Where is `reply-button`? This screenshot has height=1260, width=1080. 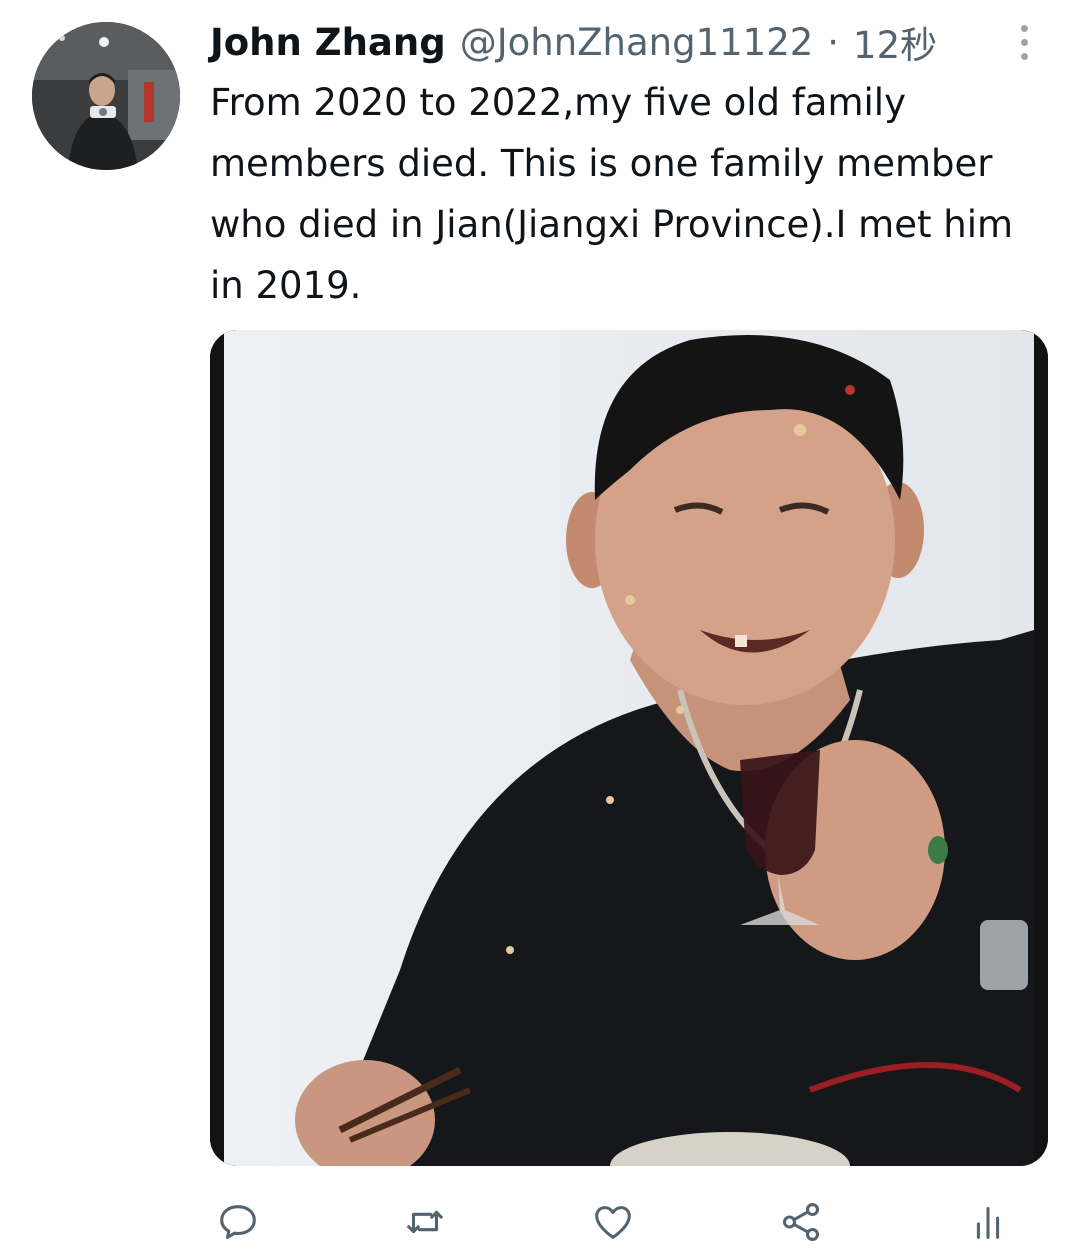 reply-button is located at coordinates (238, 1222).